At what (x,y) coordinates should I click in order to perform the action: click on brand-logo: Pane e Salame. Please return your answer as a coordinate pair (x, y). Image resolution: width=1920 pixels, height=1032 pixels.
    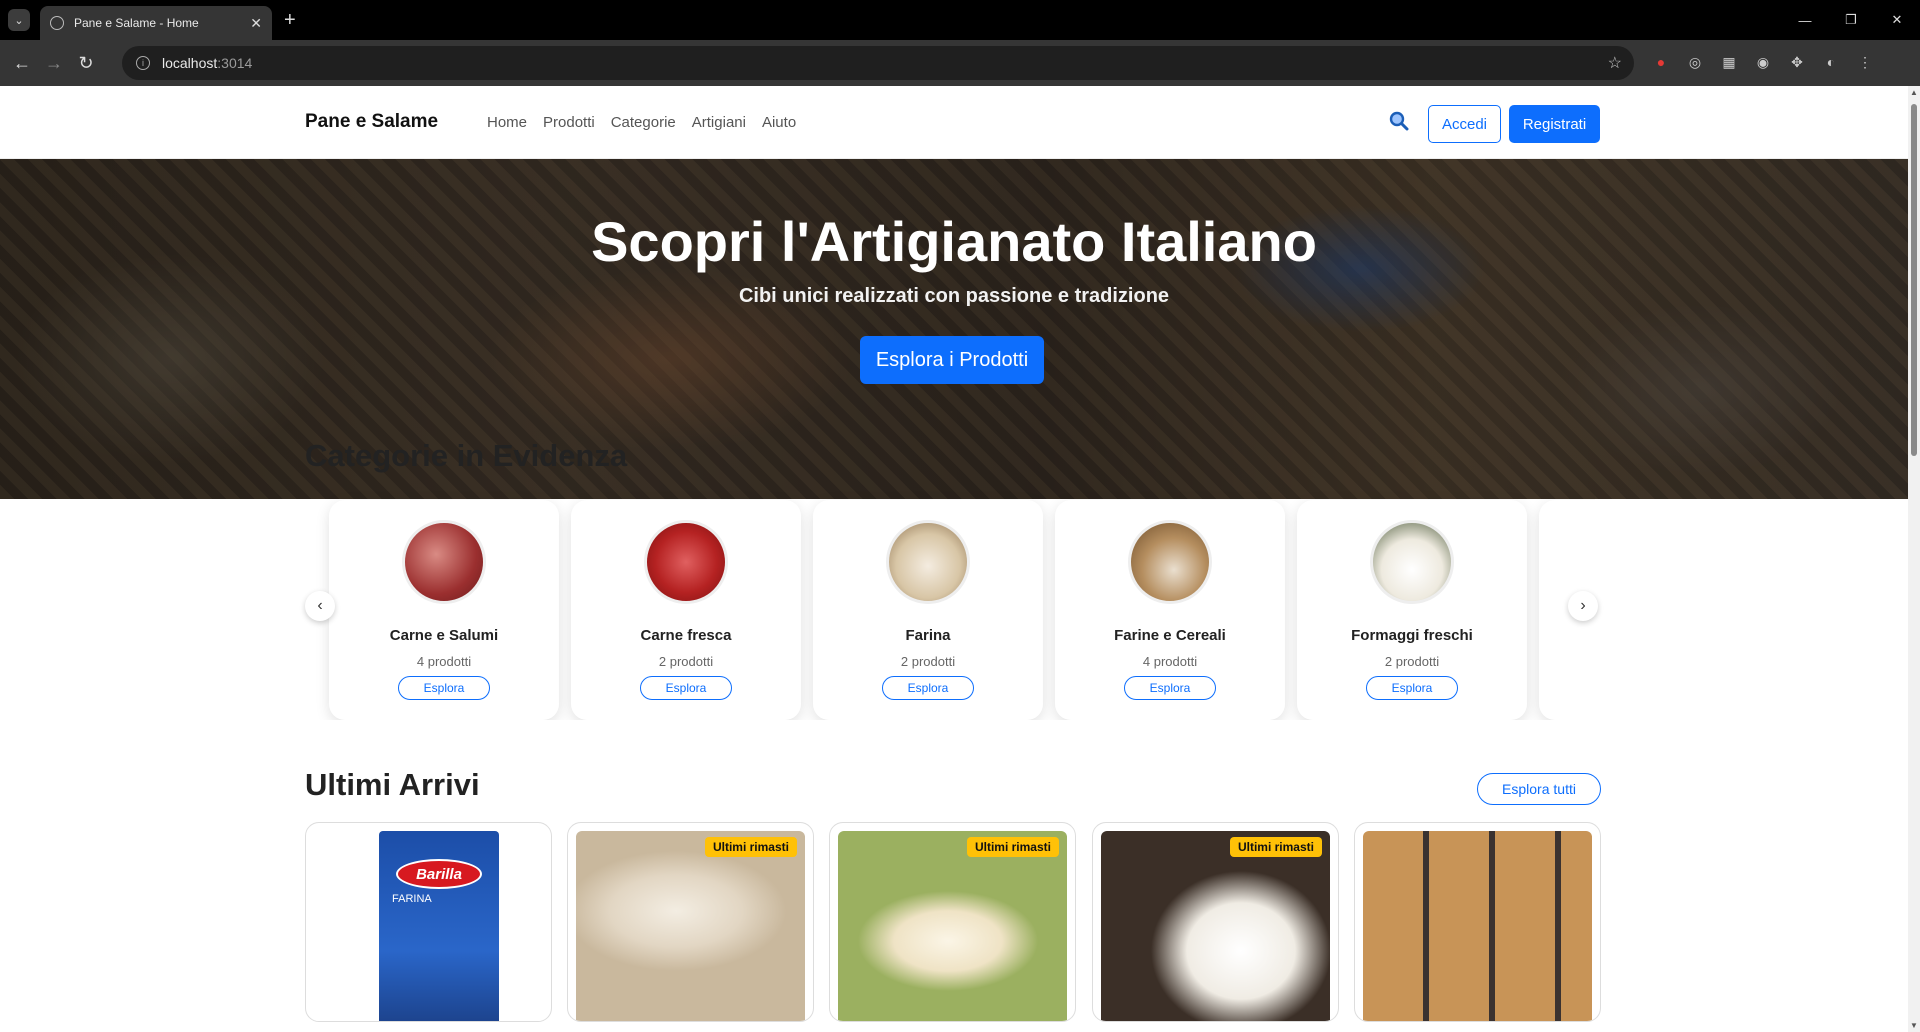
    Looking at the image, I should click on (371, 122).